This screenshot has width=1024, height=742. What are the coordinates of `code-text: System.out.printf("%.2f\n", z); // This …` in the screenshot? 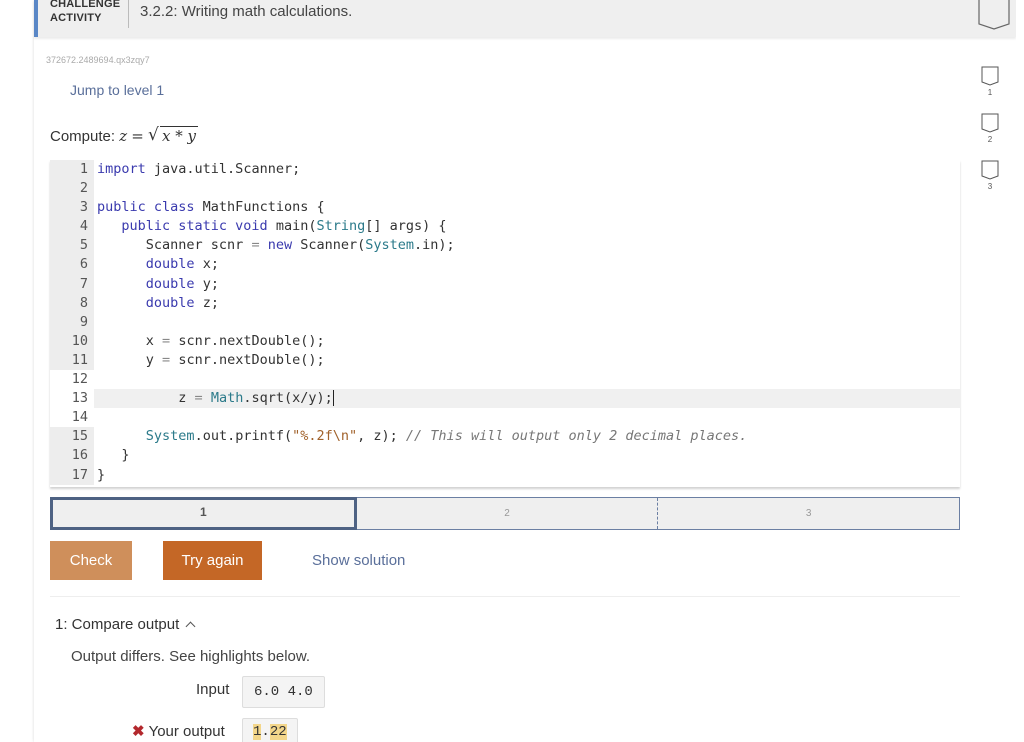 It's located at (446, 436).